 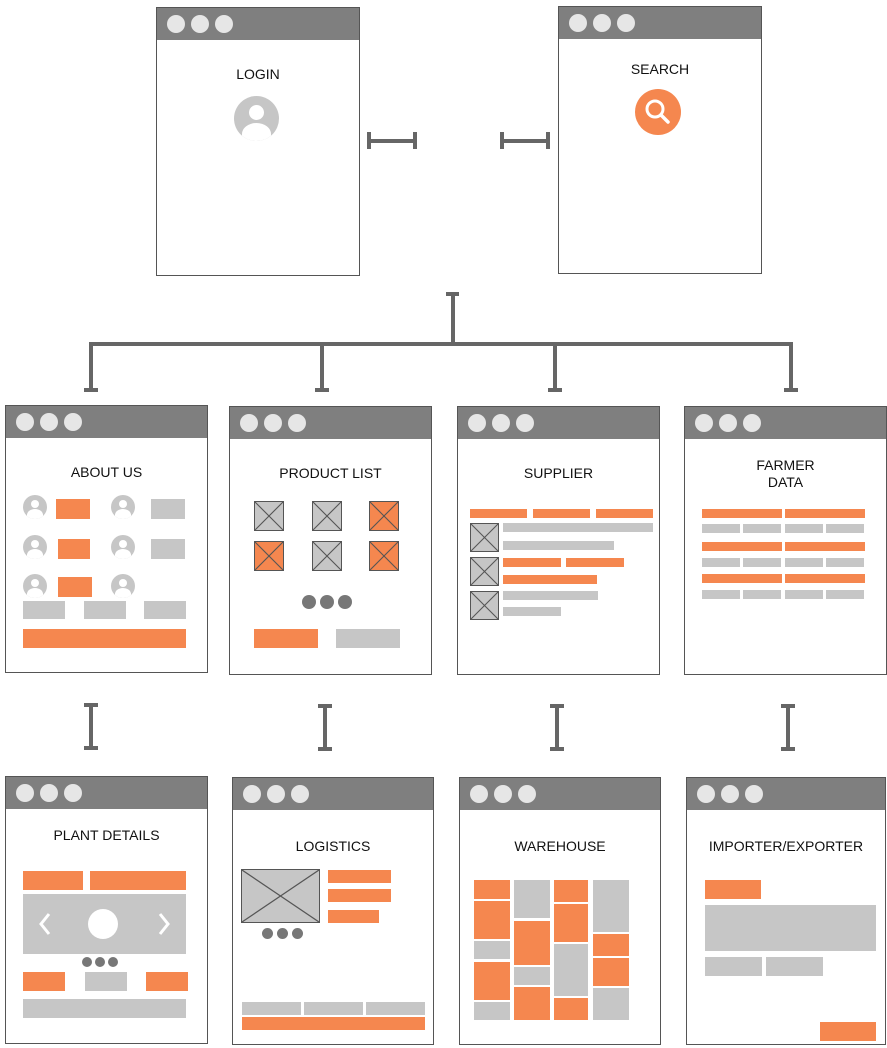 What do you see at coordinates (256, 118) in the screenshot?
I see `user-avatar-icon` at bounding box center [256, 118].